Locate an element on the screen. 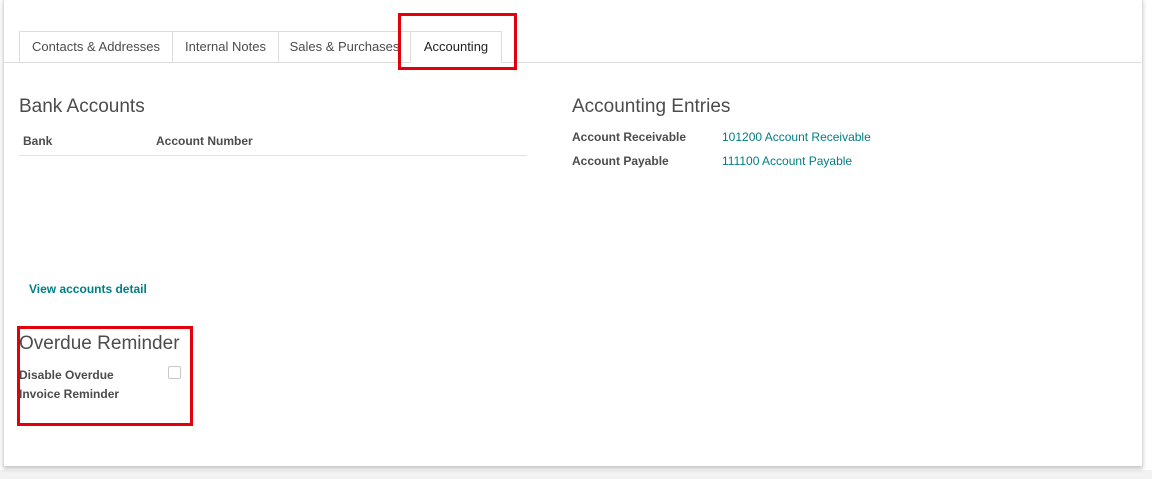  column-header-bank: Bank is located at coordinates (37, 141).